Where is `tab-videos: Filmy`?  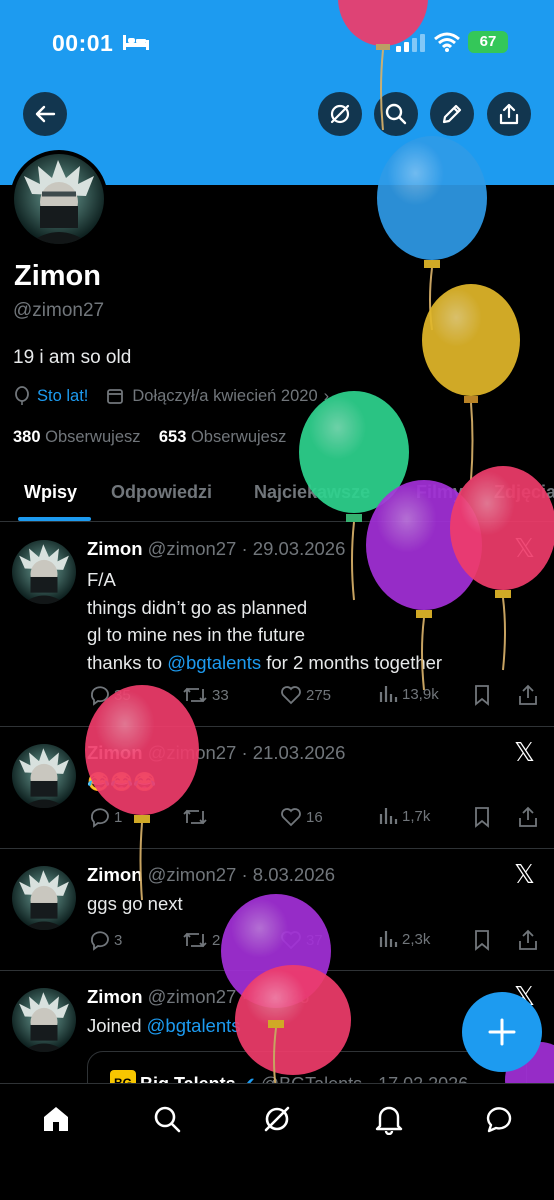 tab-videos: Filmy is located at coordinates (439, 492).